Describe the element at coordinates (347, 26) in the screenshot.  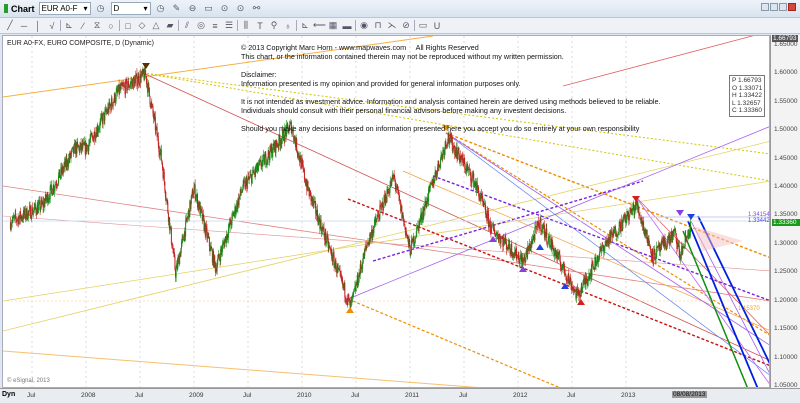
I see `drawing-tool-button: ▬` at that location.